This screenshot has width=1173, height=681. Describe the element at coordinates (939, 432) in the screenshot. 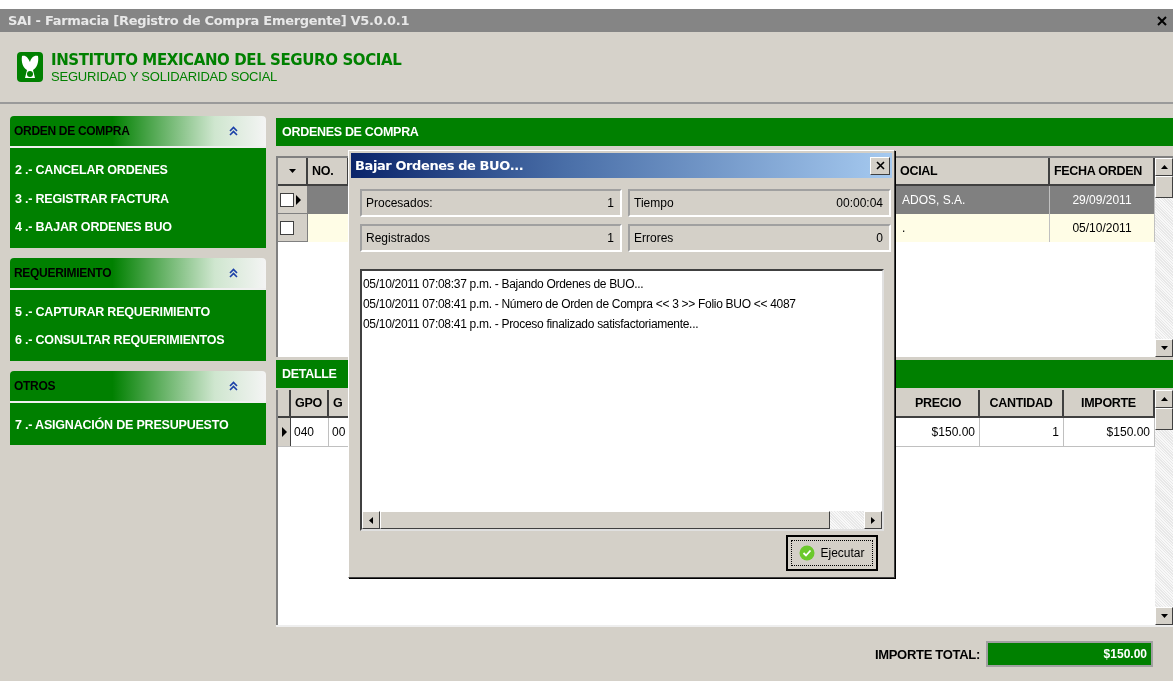

I see `table-cell: $150.00` at that location.